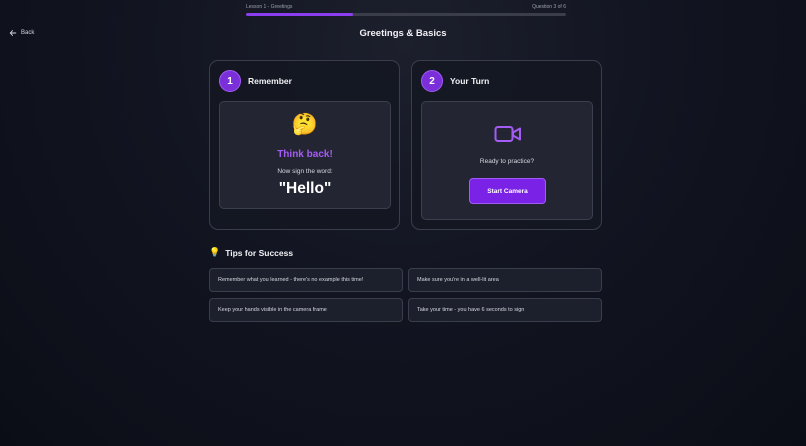 This screenshot has width=806, height=446. I want to click on video-camera-icon, so click(507, 134).